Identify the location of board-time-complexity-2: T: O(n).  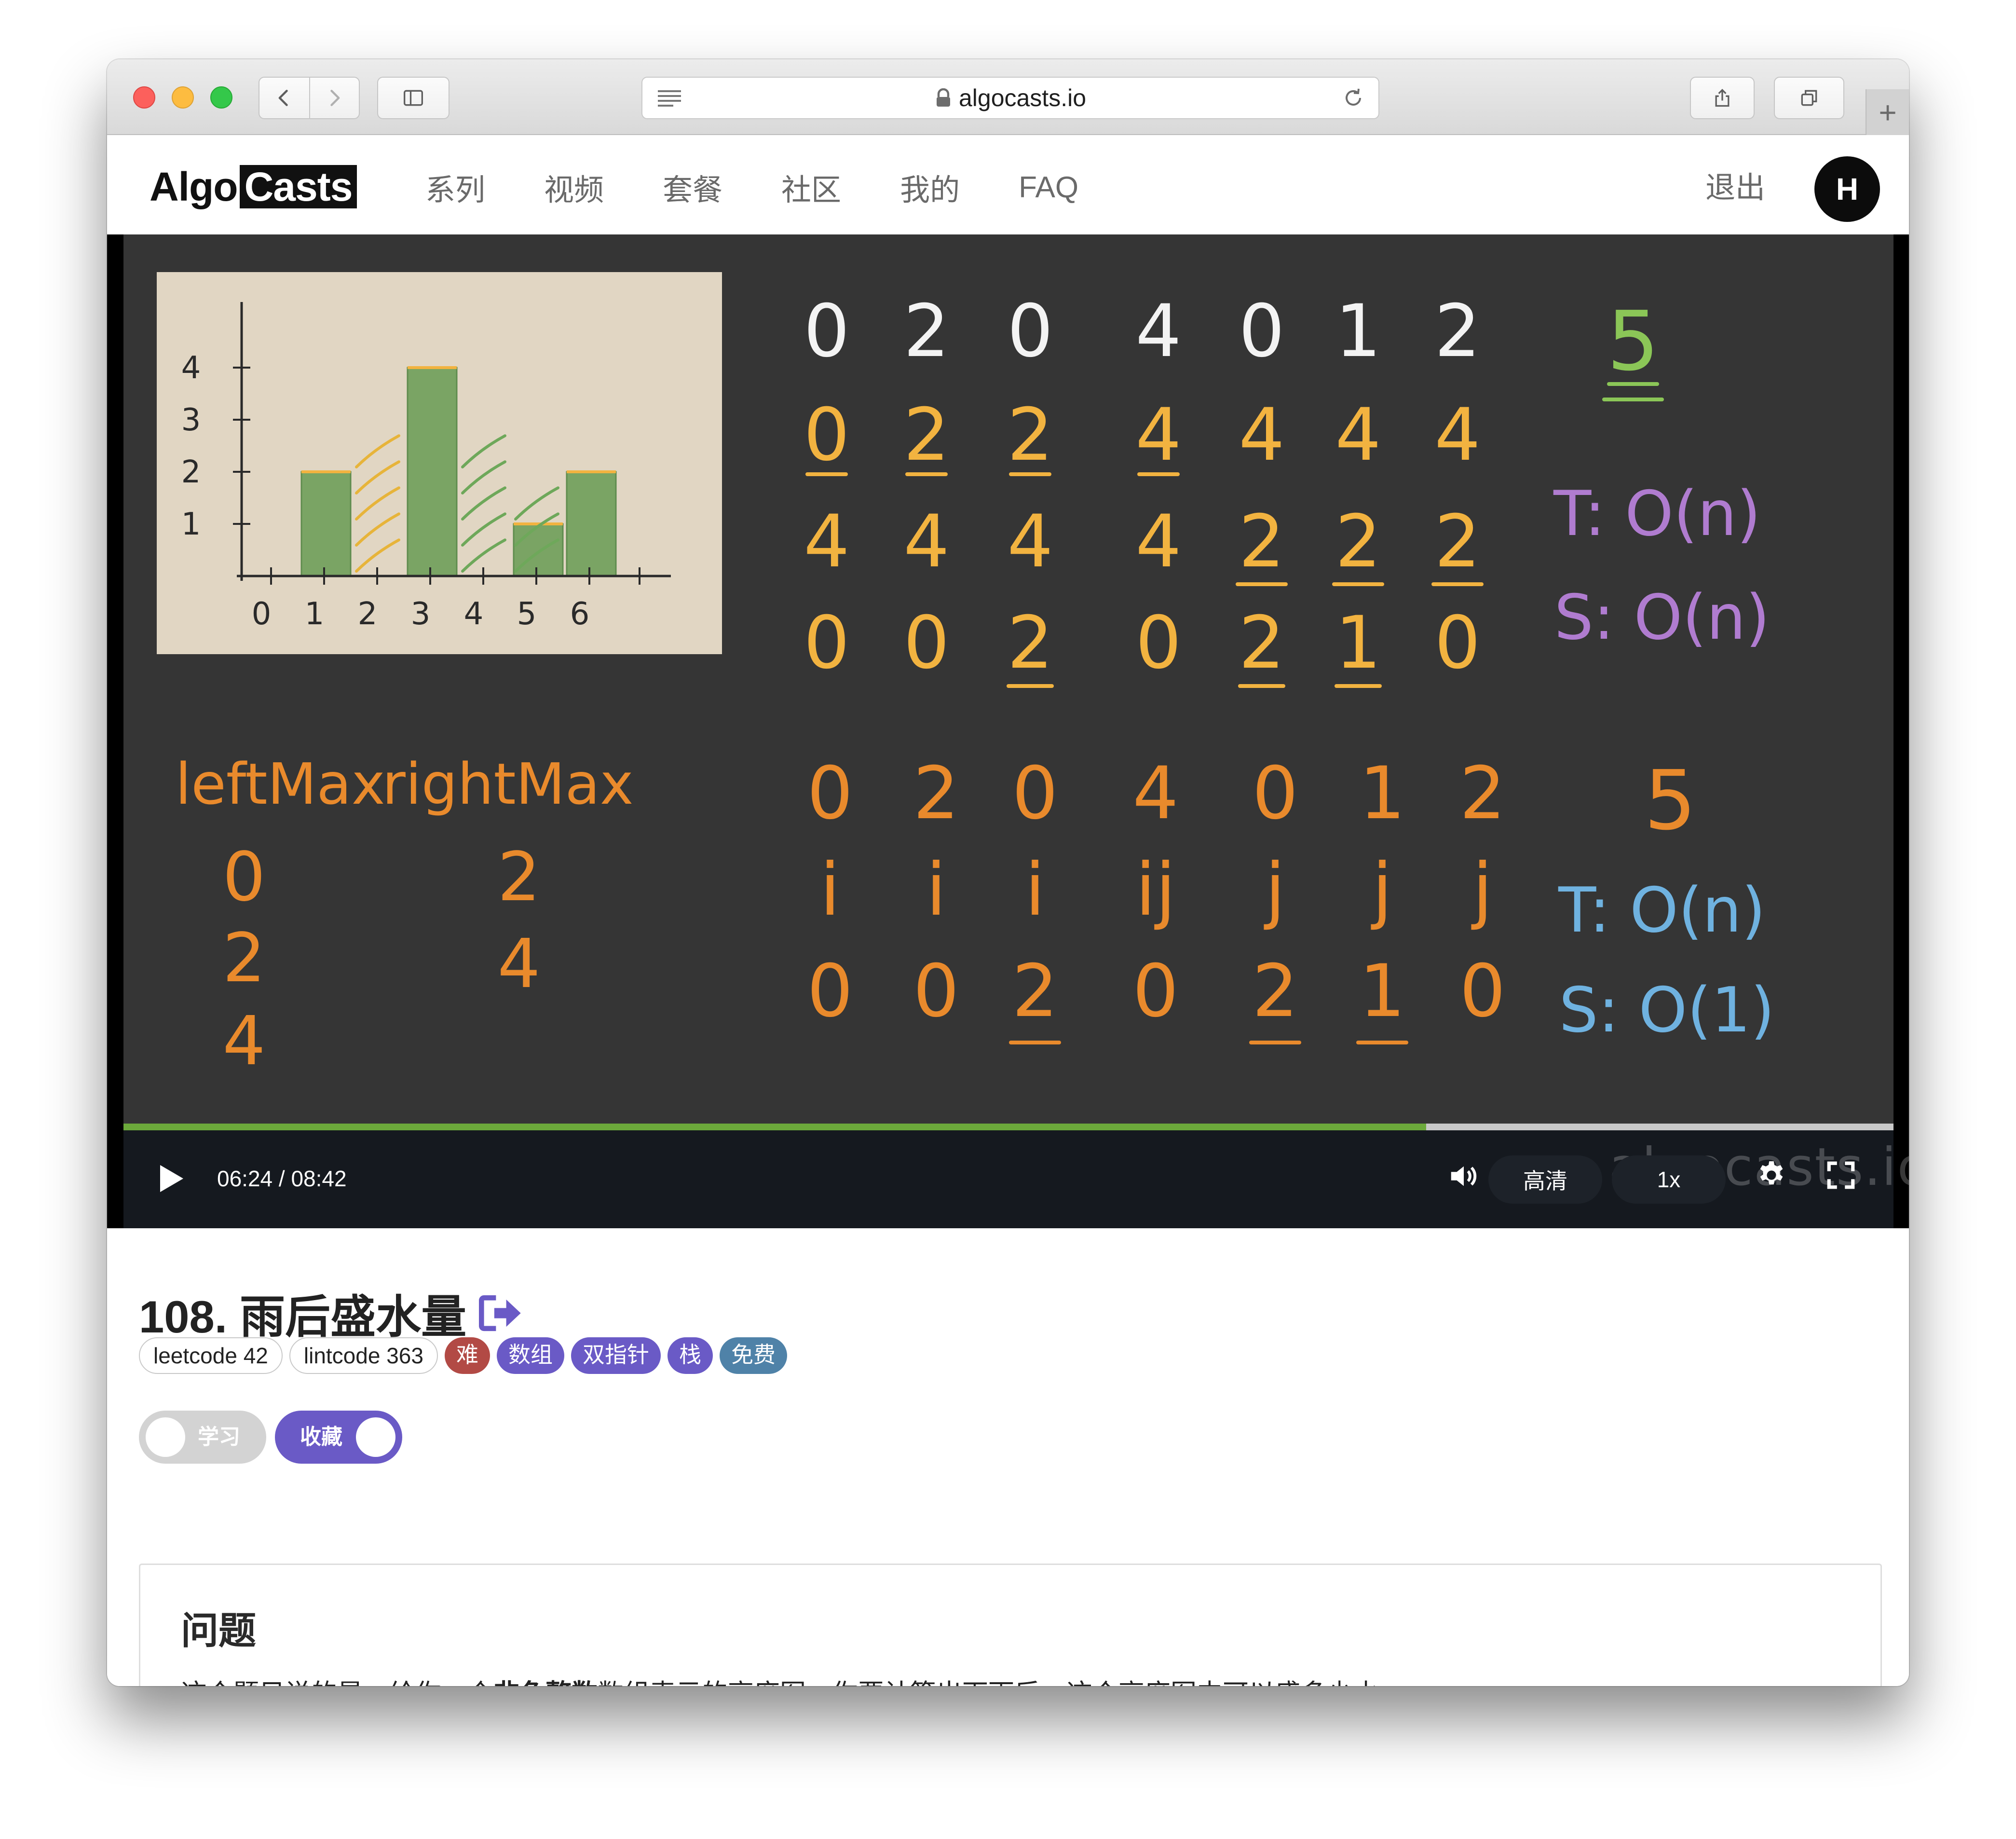
(1662, 911).